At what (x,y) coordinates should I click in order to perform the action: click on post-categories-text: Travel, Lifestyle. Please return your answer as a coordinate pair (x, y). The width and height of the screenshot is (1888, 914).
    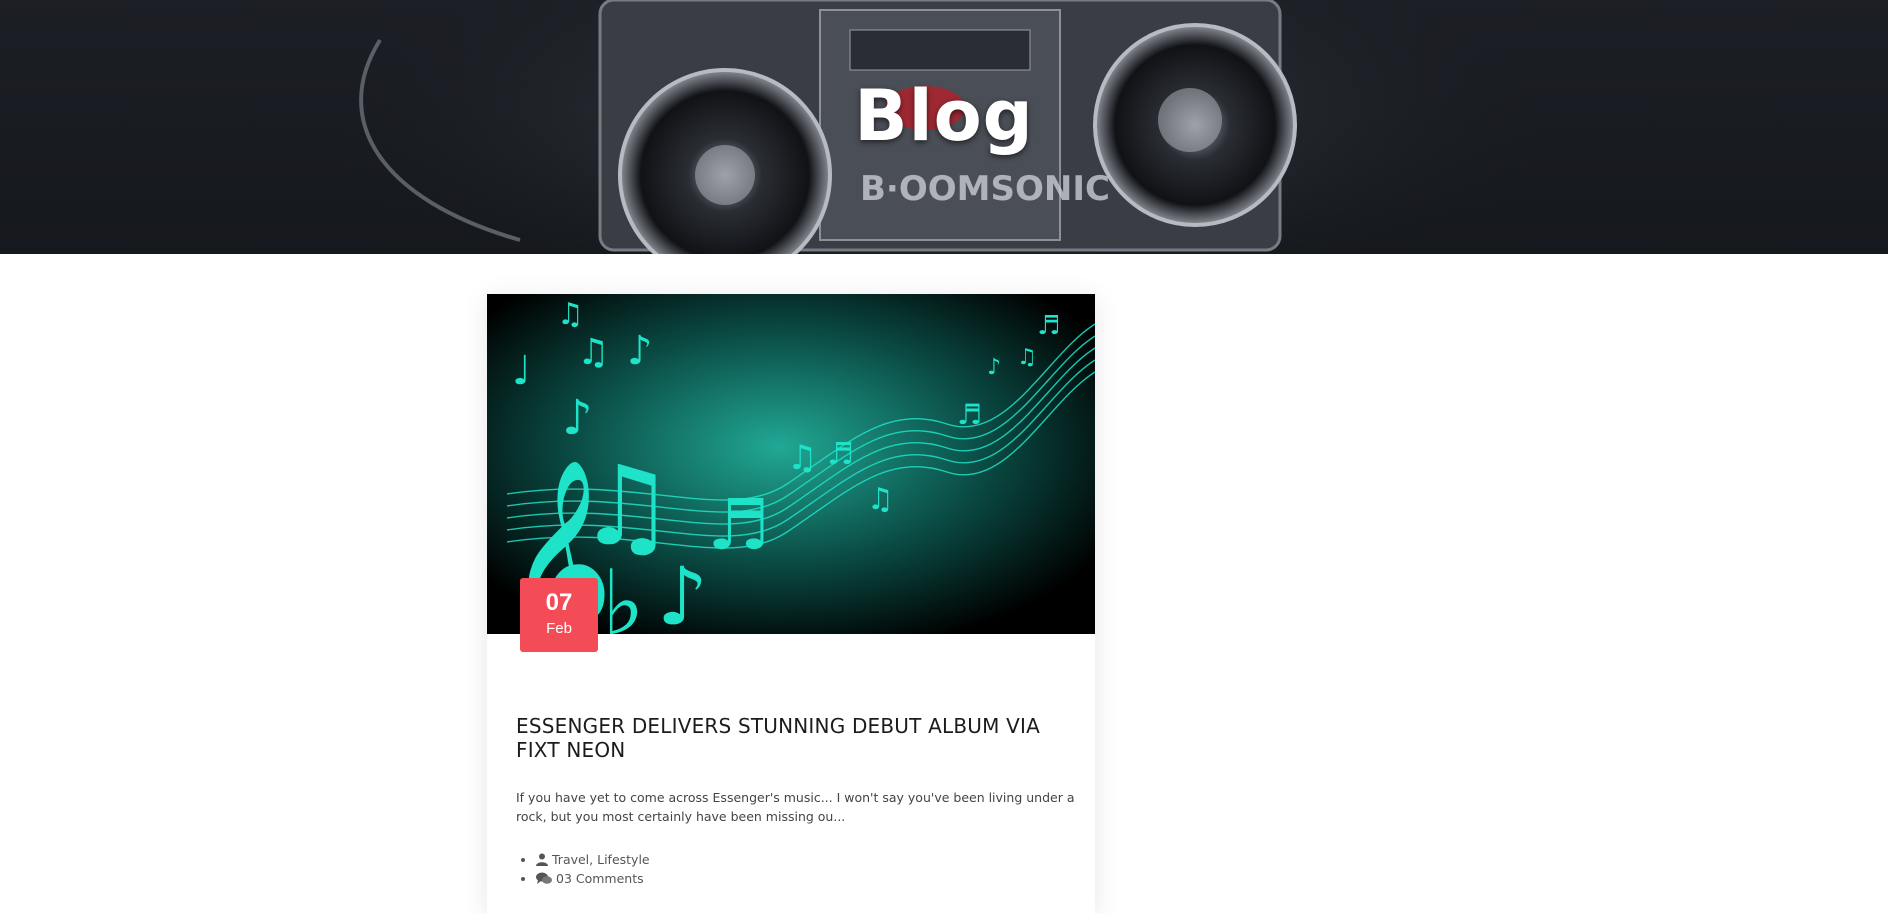
    Looking at the image, I should click on (601, 859).